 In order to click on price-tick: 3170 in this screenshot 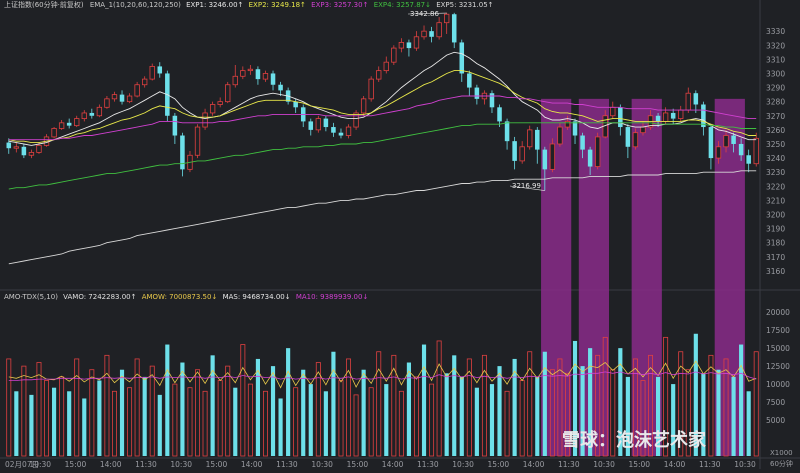, I will do `click(775, 257)`.